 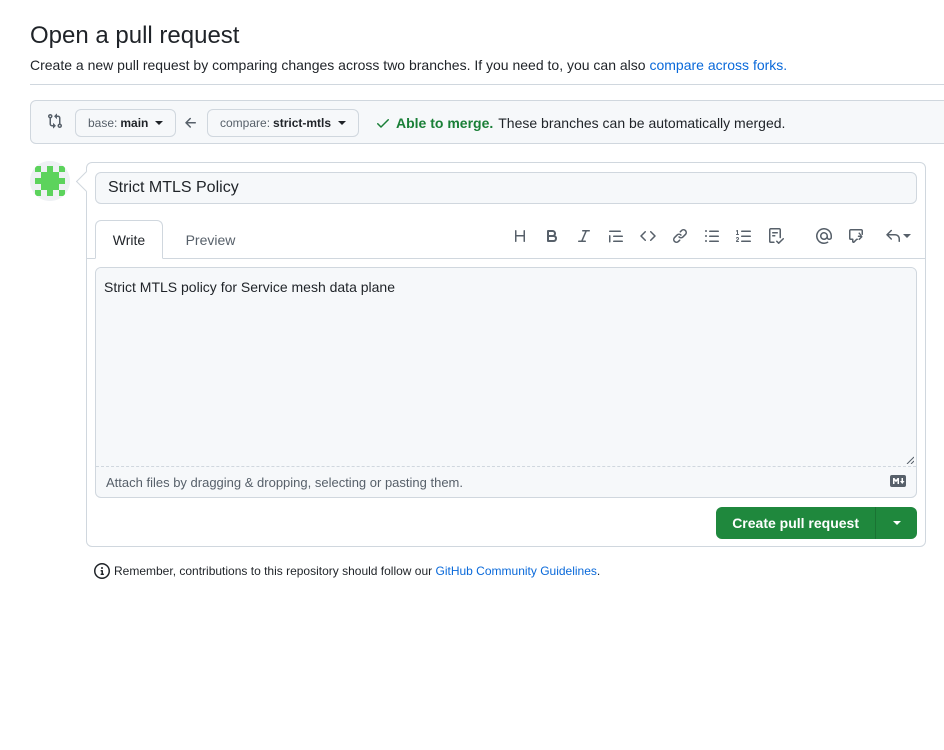 I want to click on avatar, so click(x=50, y=181).